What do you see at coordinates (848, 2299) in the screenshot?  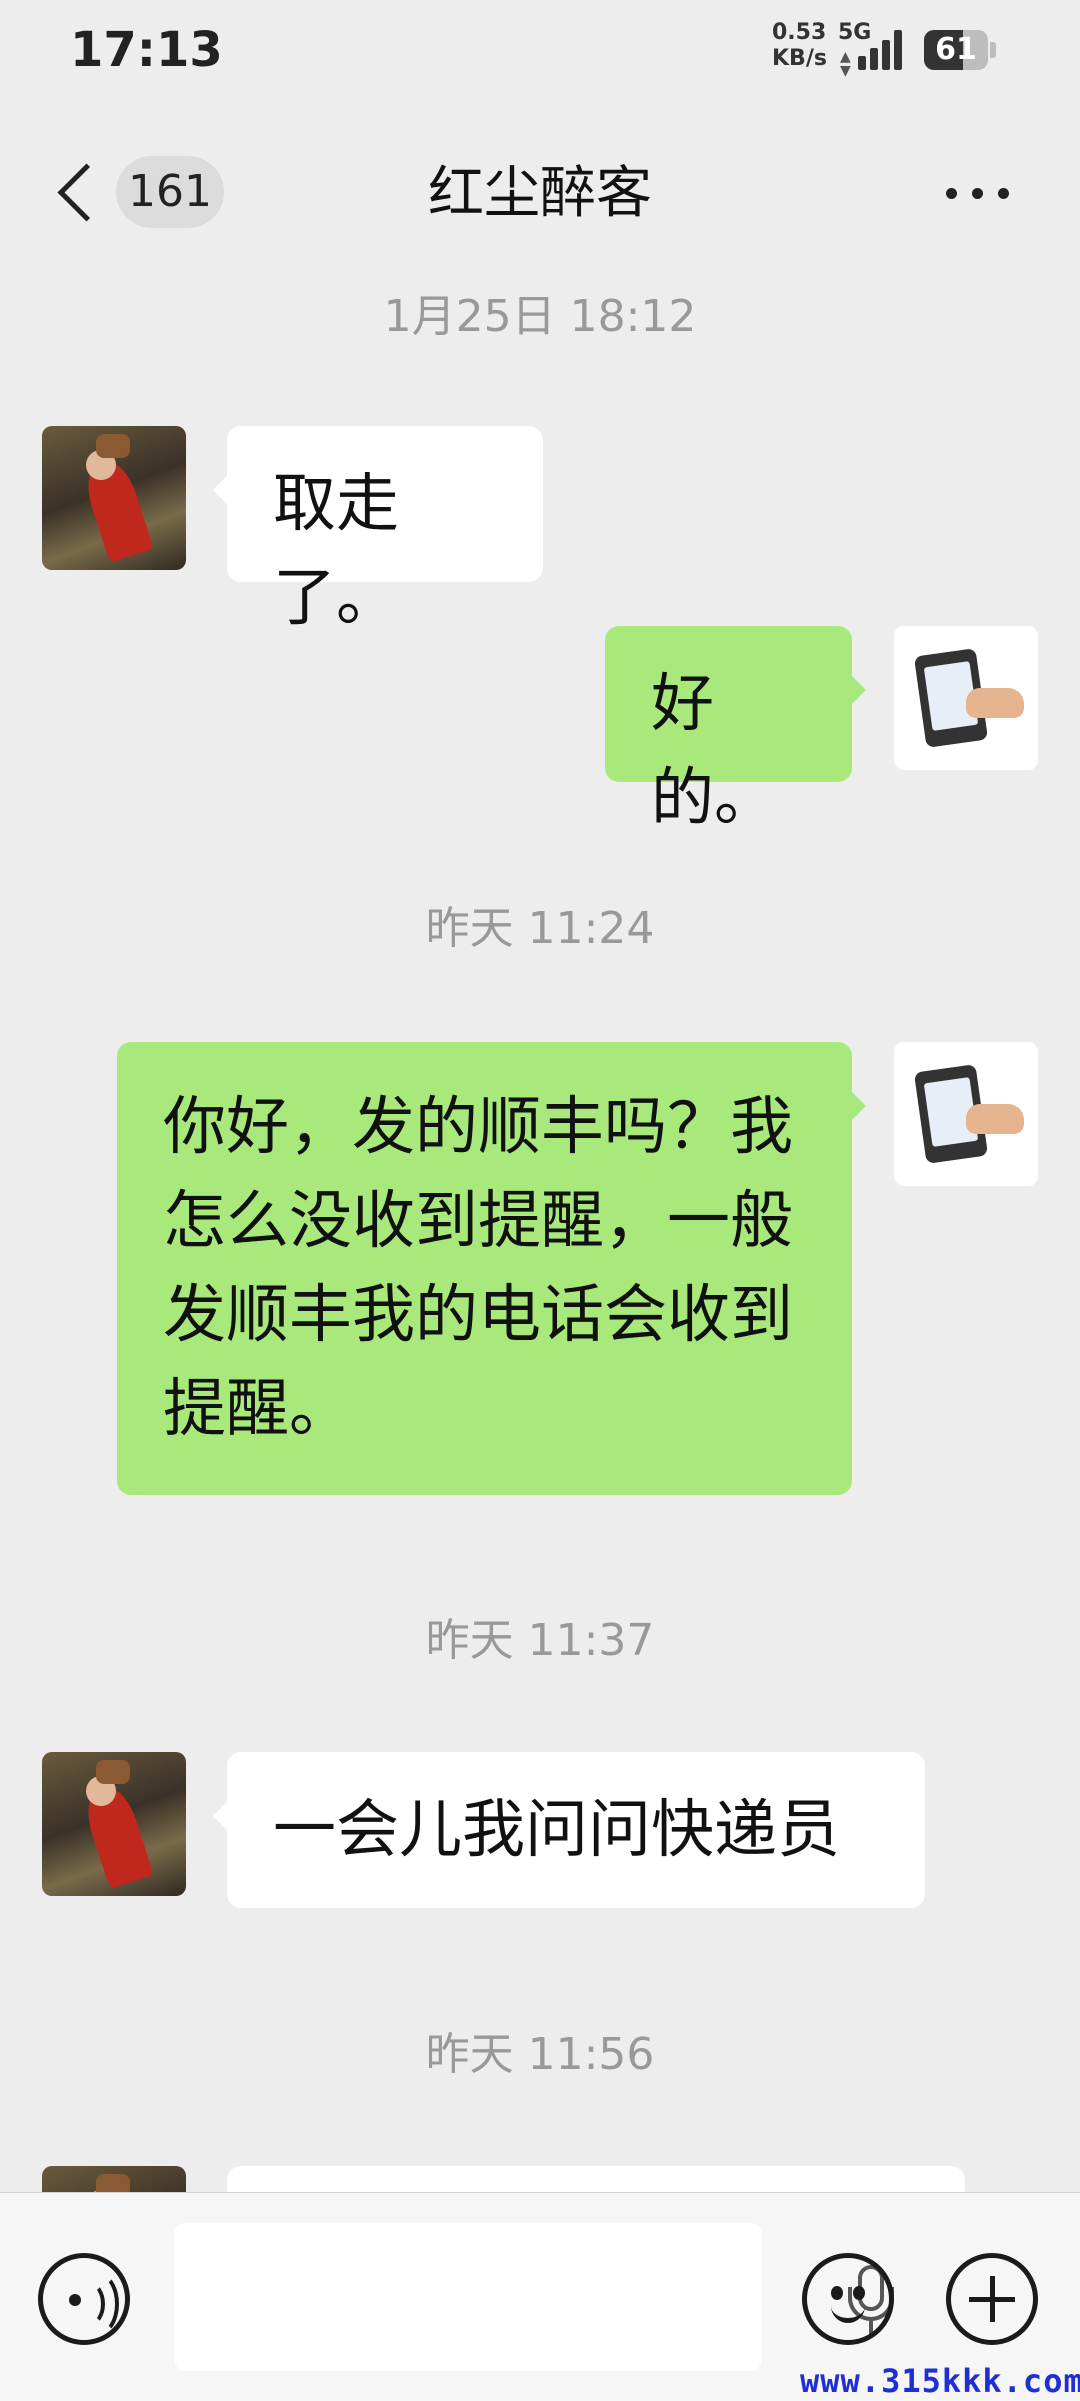 I see `emoji-button` at bounding box center [848, 2299].